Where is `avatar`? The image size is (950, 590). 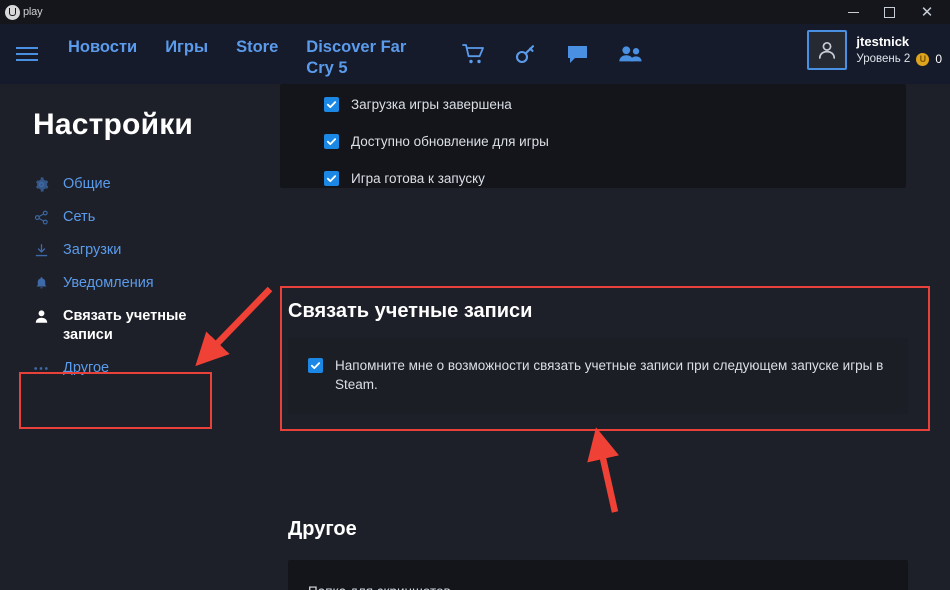
avatar is located at coordinates (827, 50).